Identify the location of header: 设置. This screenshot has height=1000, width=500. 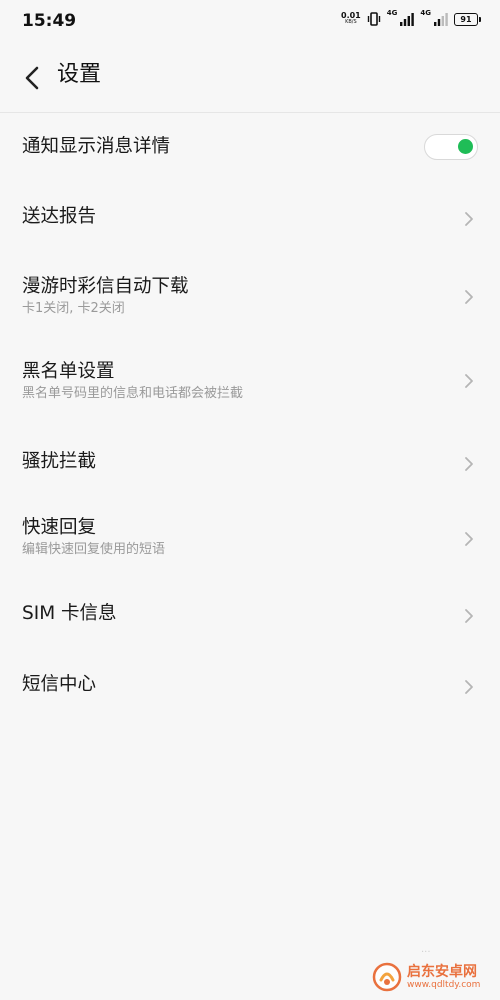
(250, 78).